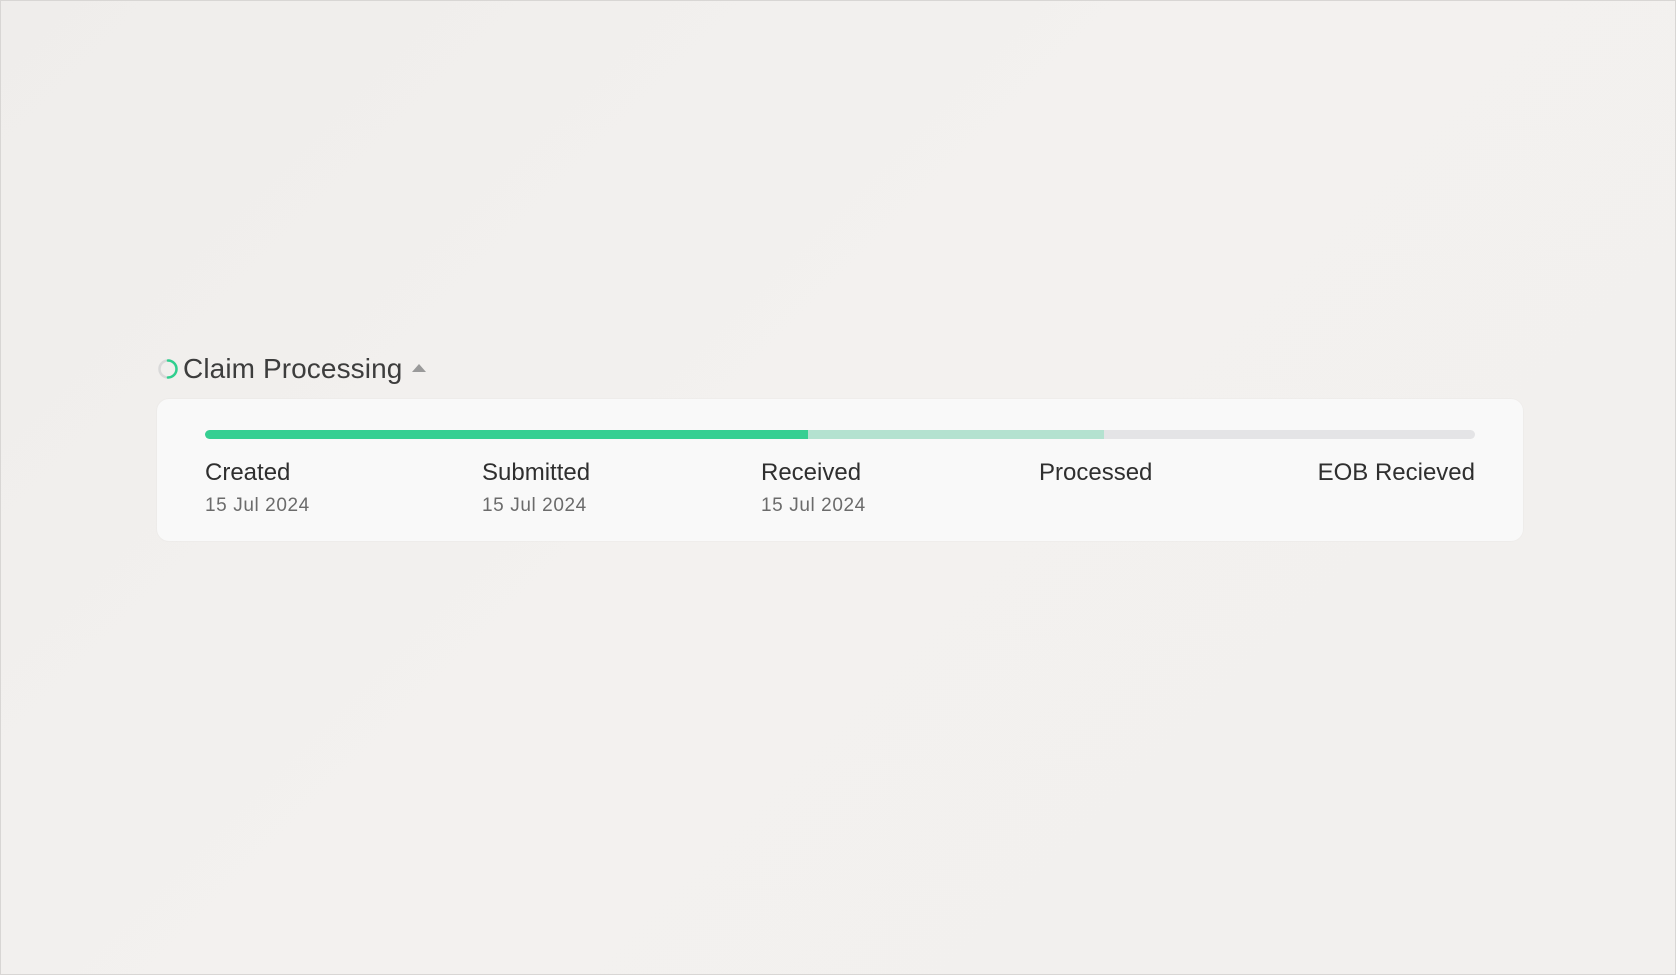 The image size is (1676, 975). I want to click on loading-spinner-icon, so click(168, 369).